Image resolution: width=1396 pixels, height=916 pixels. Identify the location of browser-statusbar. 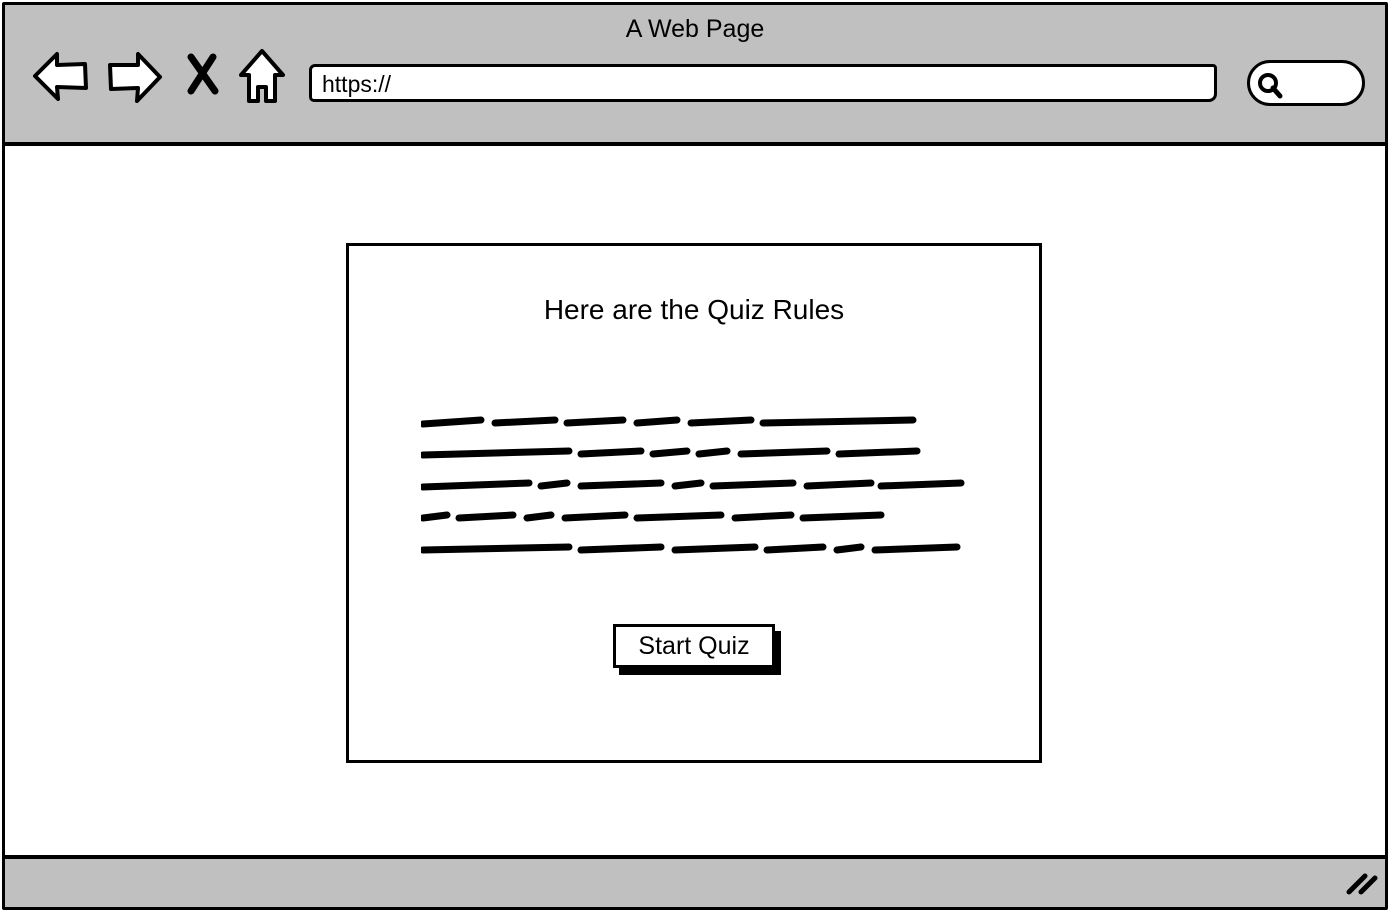
(695, 881).